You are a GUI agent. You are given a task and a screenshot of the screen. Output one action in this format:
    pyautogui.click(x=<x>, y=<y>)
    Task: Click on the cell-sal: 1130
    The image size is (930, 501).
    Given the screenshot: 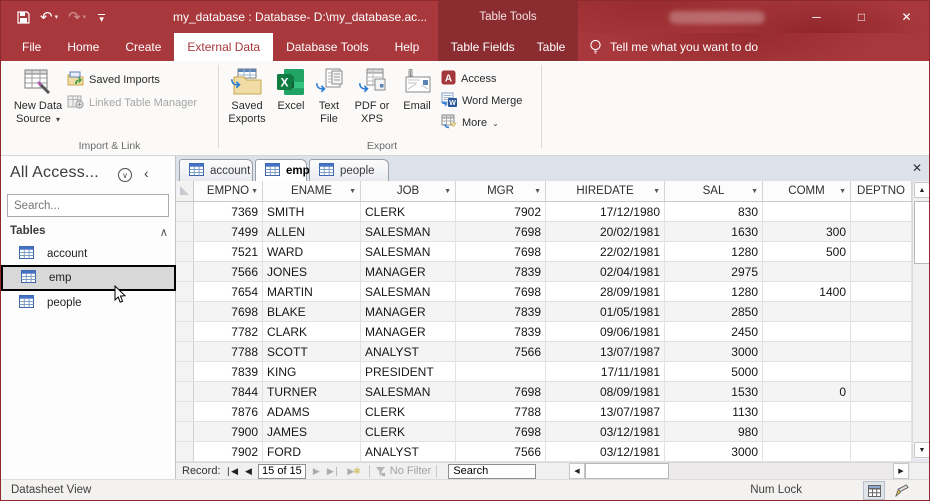 What is the action you would take?
    pyautogui.click(x=714, y=412)
    